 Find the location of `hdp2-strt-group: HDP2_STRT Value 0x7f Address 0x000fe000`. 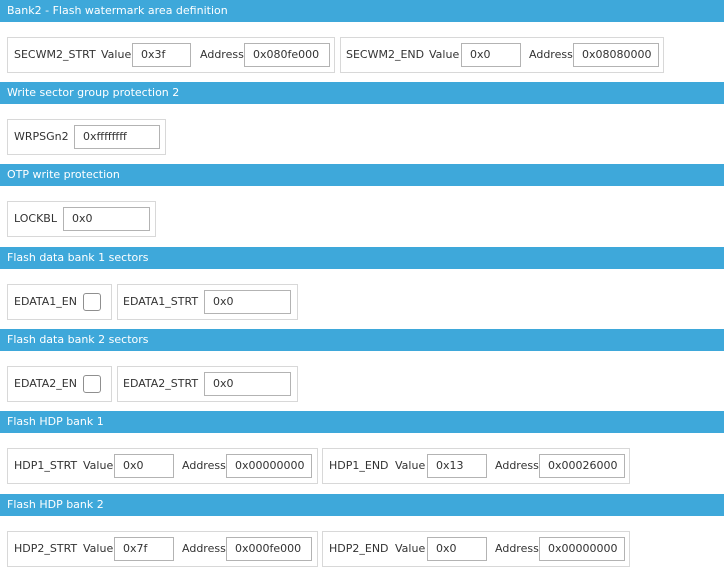

hdp2-strt-group: HDP2_STRT Value 0x7f Address 0x000fe000 is located at coordinates (162, 549).